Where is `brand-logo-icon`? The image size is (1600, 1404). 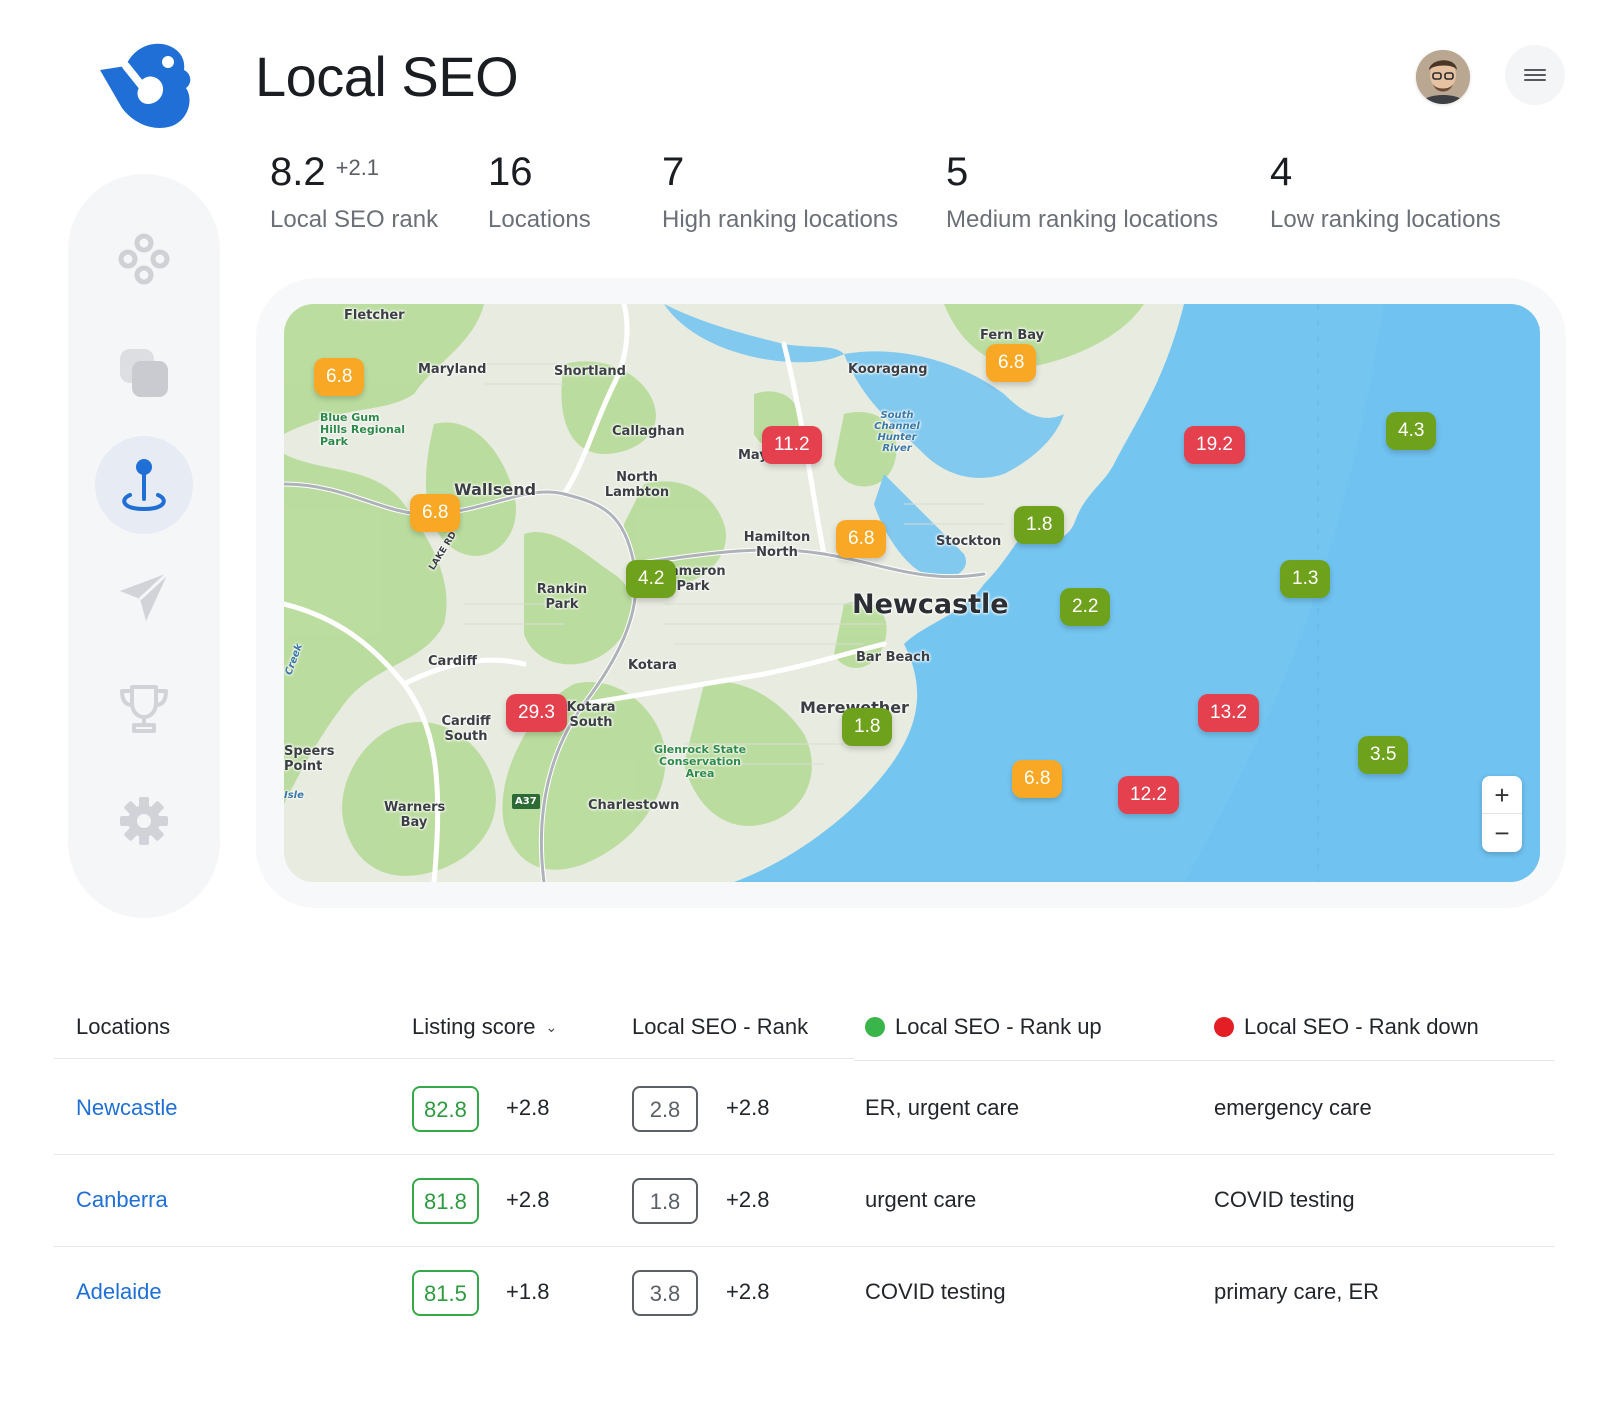
brand-logo-icon is located at coordinates (144, 86).